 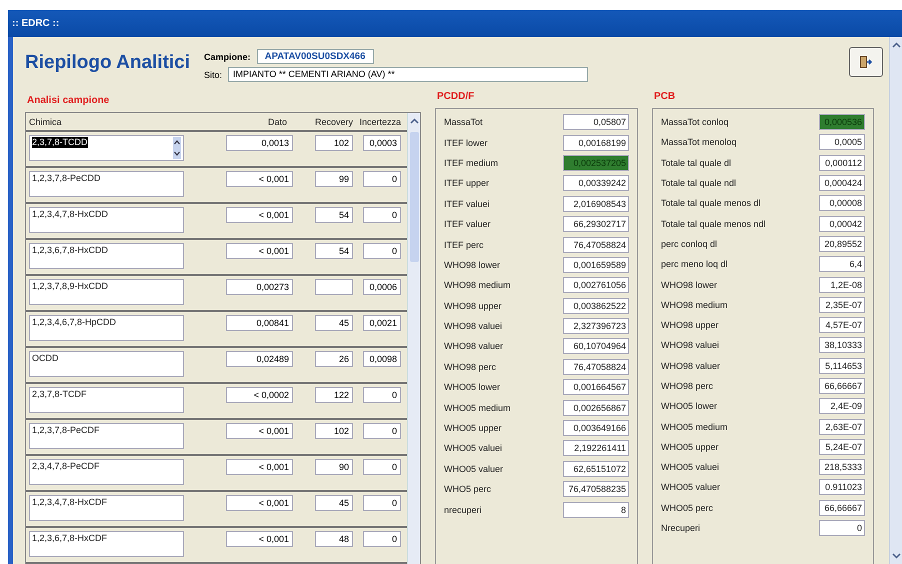 I want to click on incertezza-field: 0,0006, so click(x=382, y=287).